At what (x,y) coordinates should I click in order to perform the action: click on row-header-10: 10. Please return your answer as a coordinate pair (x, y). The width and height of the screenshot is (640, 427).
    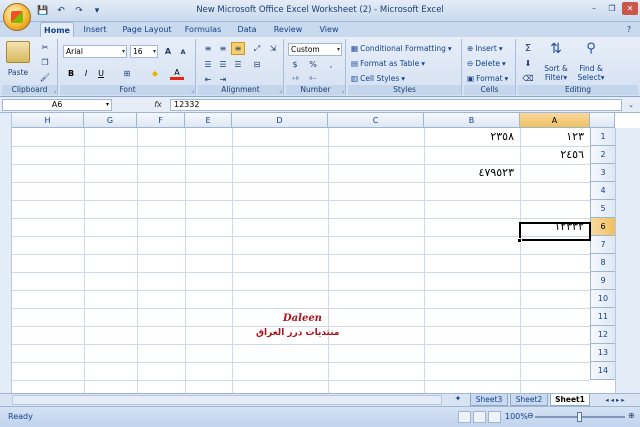
    Looking at the image, I should click on (602, 299).